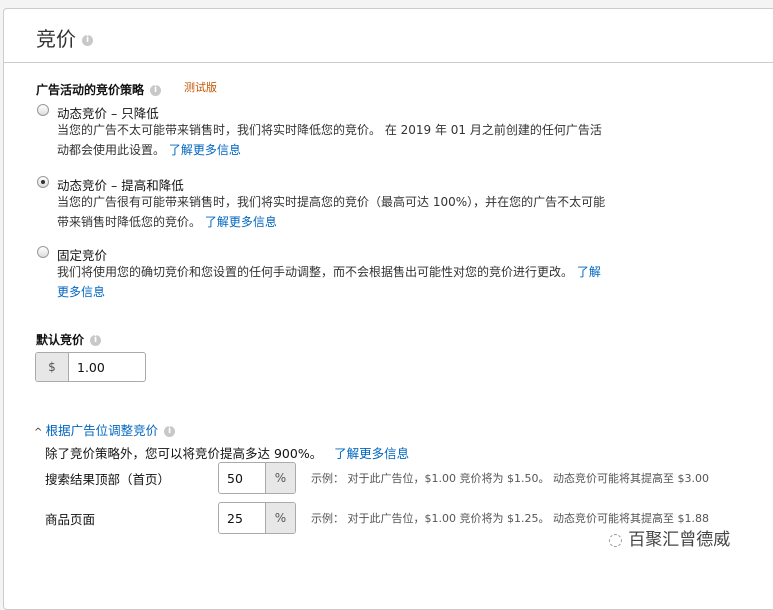  I want to click on placement-label-top: 搜索结果顶部（首页）, so click(108, 479).